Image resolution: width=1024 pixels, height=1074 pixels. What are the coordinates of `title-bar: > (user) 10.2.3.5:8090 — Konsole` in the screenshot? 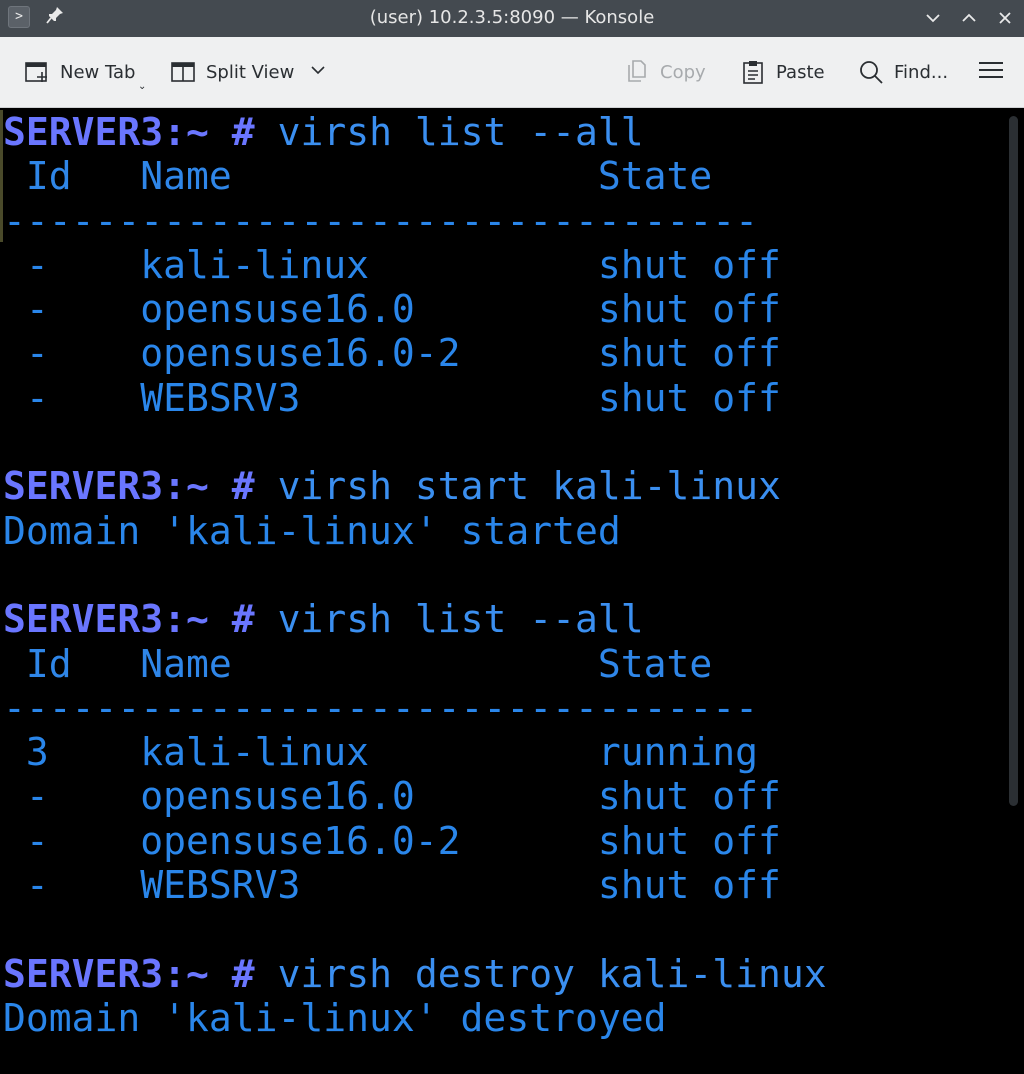 It's located at (512, 18).